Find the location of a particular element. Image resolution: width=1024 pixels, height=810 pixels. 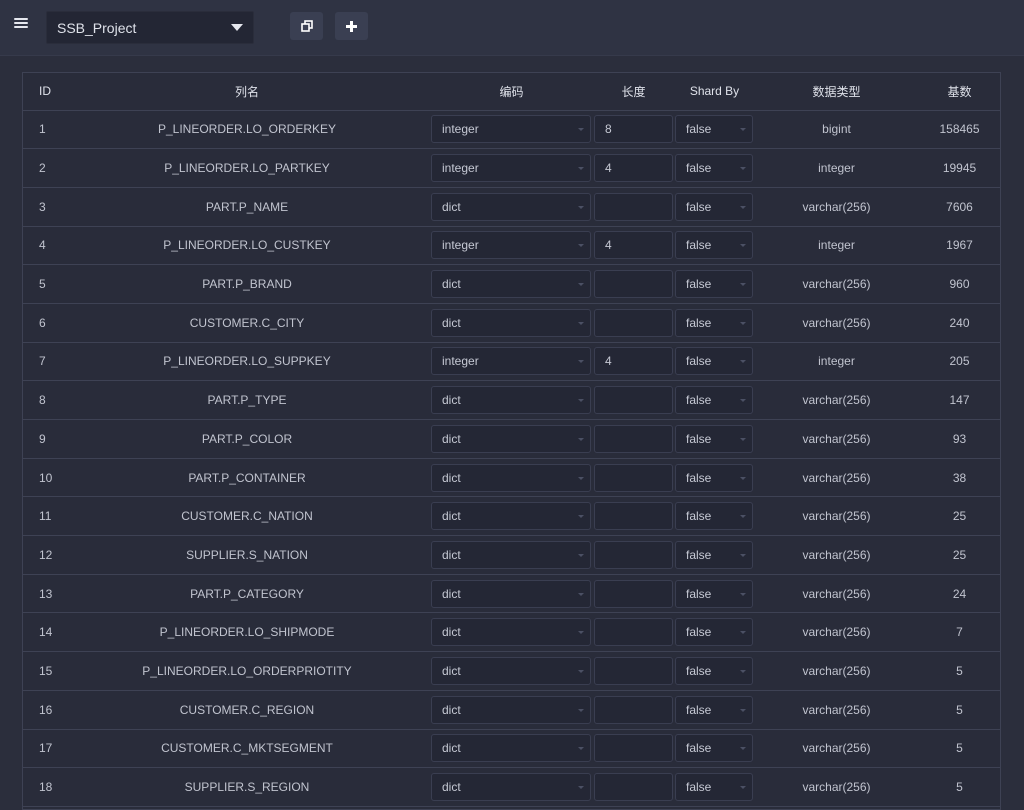

header-length: 长度 is located at coordinates (633, 92).